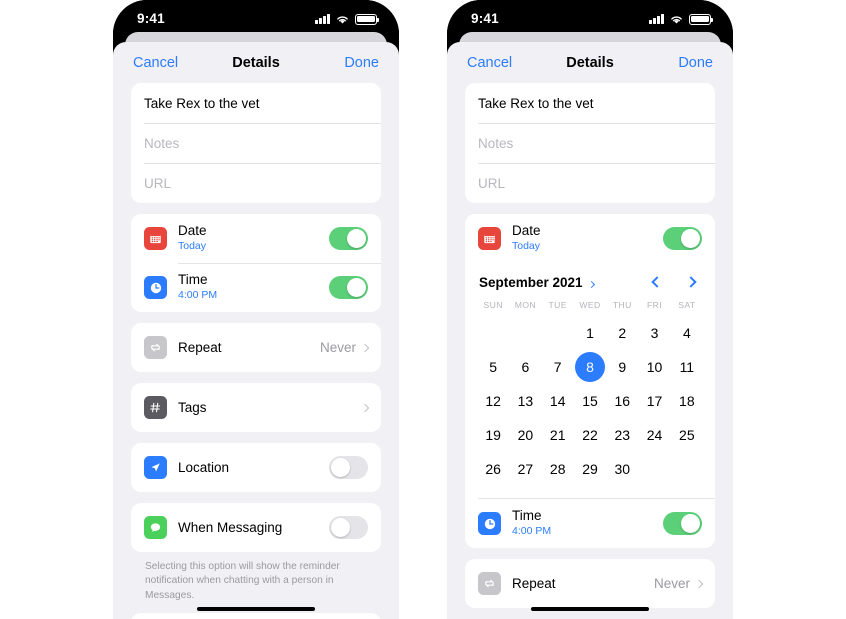 The height and width of the screenshot is (619, 846). What do you see at coordinates (654, 333) in the screenshot?
I see `calendar-day: 3` at bounding box center [654, 333].